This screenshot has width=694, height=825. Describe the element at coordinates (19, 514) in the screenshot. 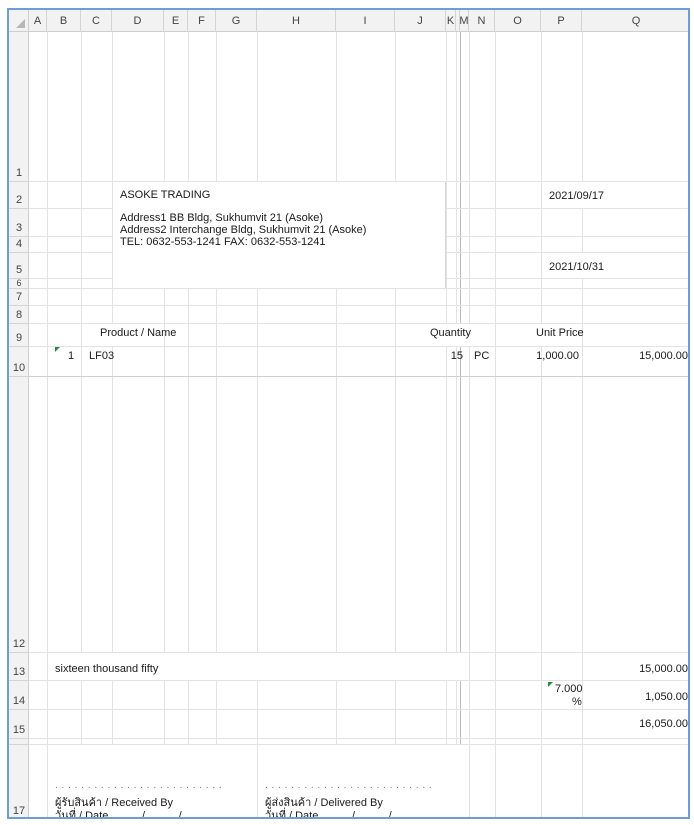

I see `row-header-12: 12` at that location.